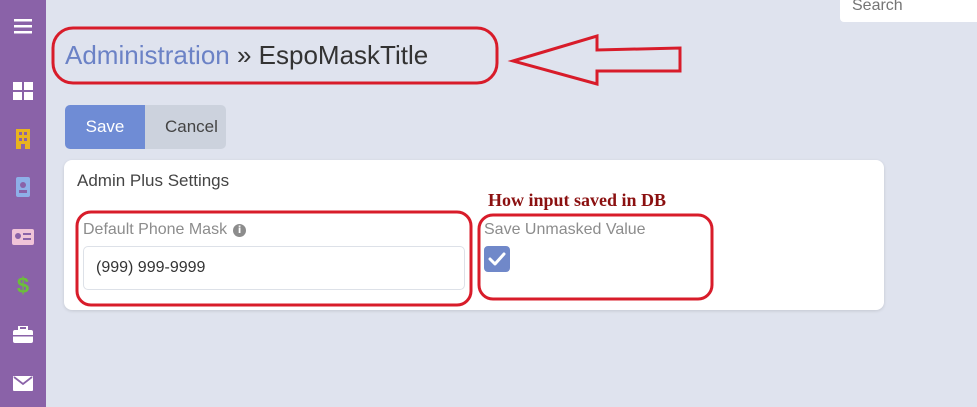 The height and width of the screenshot is (407, 977). I want to click on search-input, so click(908, 11).